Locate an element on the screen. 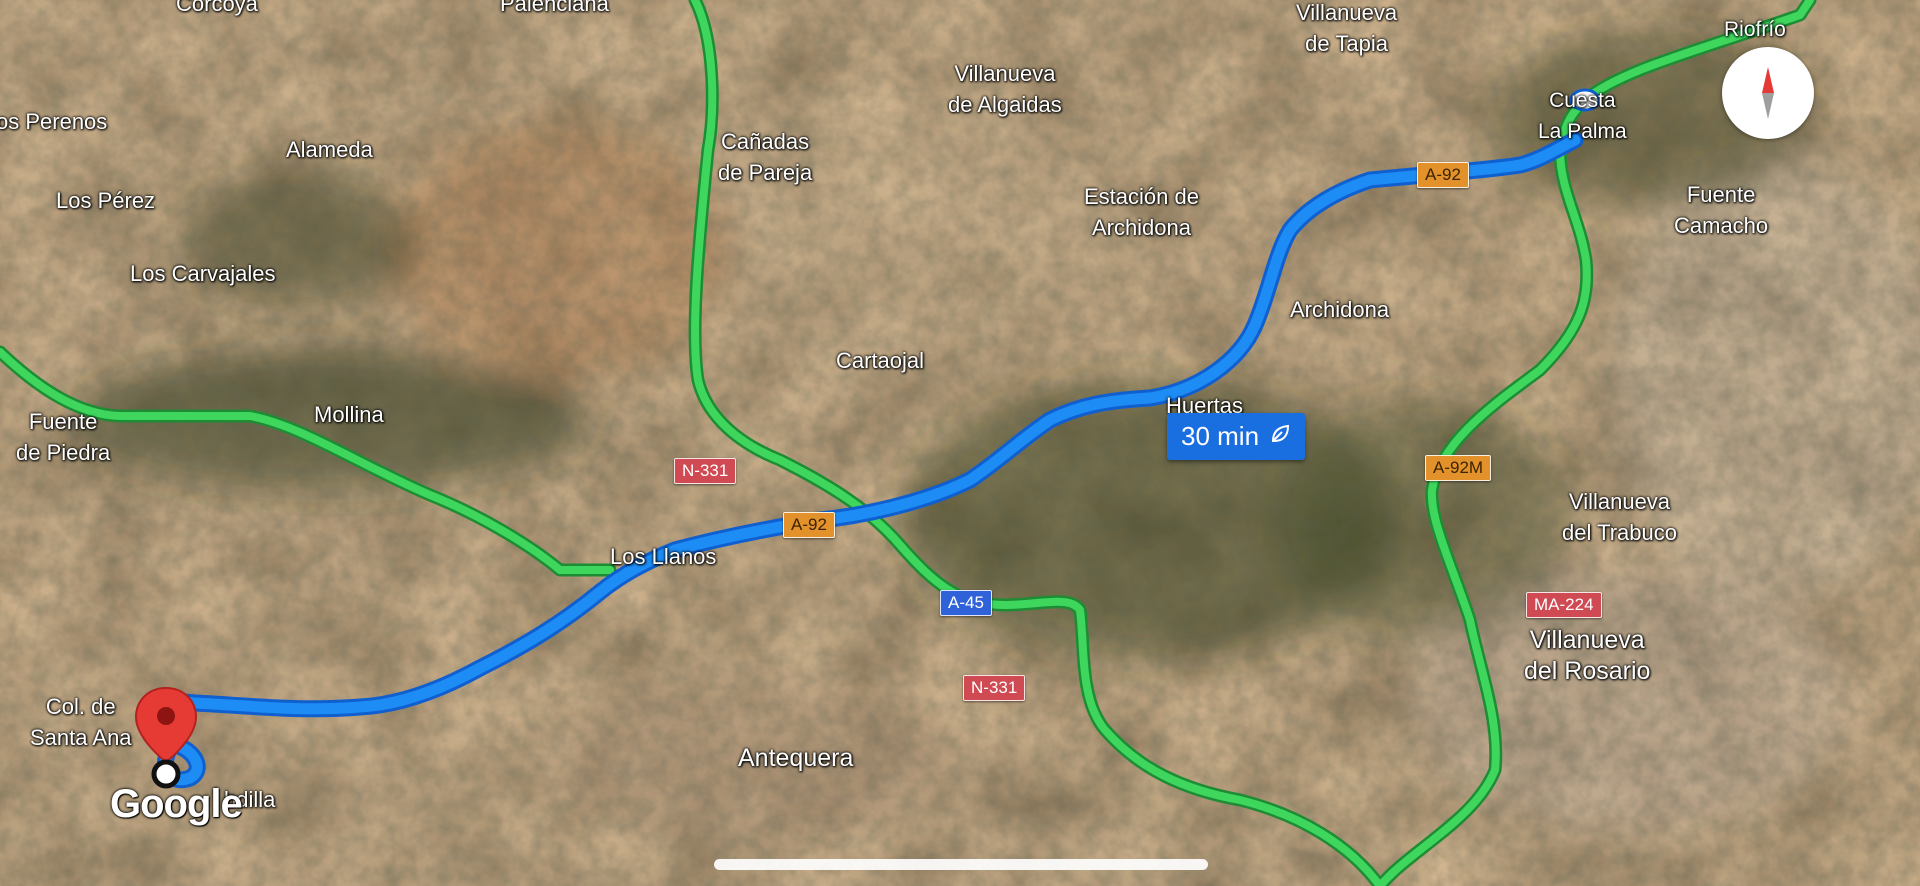 This screenshot has width=1920, height=886. place-label-palenciana: Palenciana is located at coordinates (554, 8).